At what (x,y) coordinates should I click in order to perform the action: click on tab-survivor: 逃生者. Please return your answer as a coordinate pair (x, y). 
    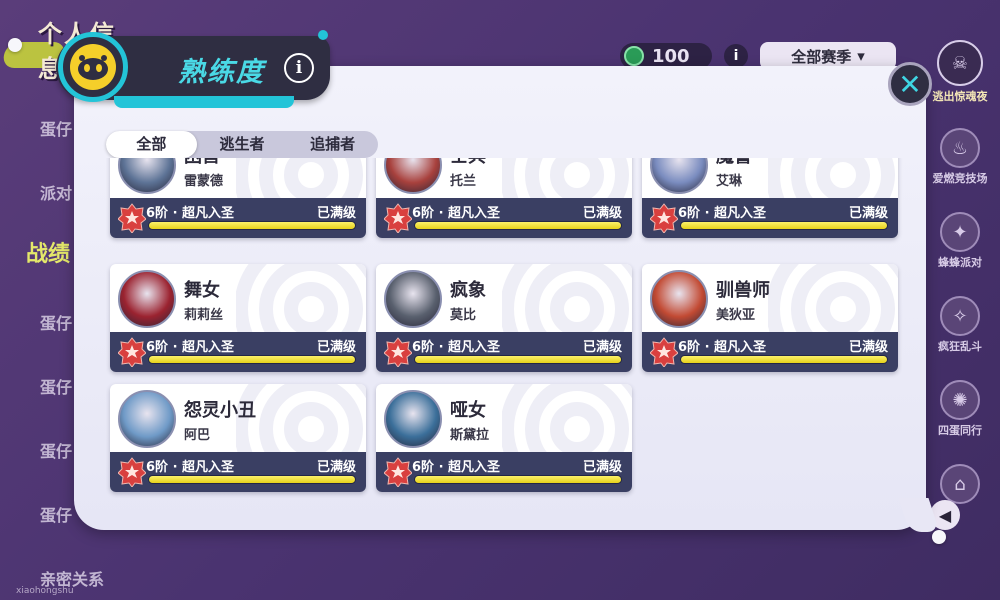
    Looking at the image, I should click on (242, 144).